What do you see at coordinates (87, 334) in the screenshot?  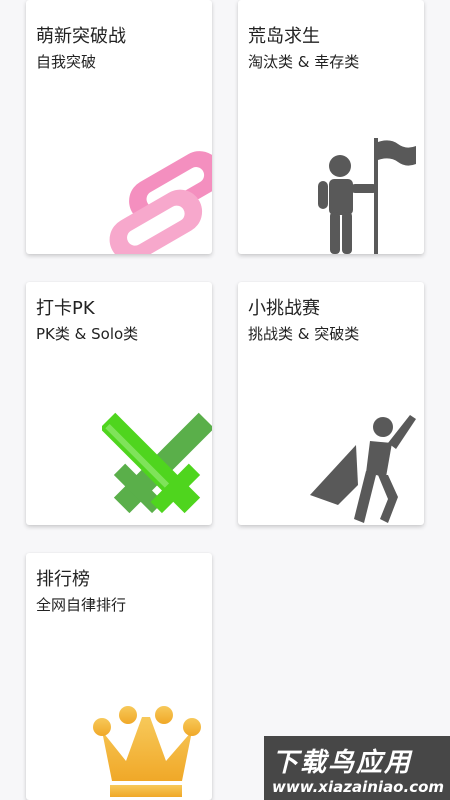 I see `card-subtitle: PK类 & Solo类` at bounding box center [87, 334].